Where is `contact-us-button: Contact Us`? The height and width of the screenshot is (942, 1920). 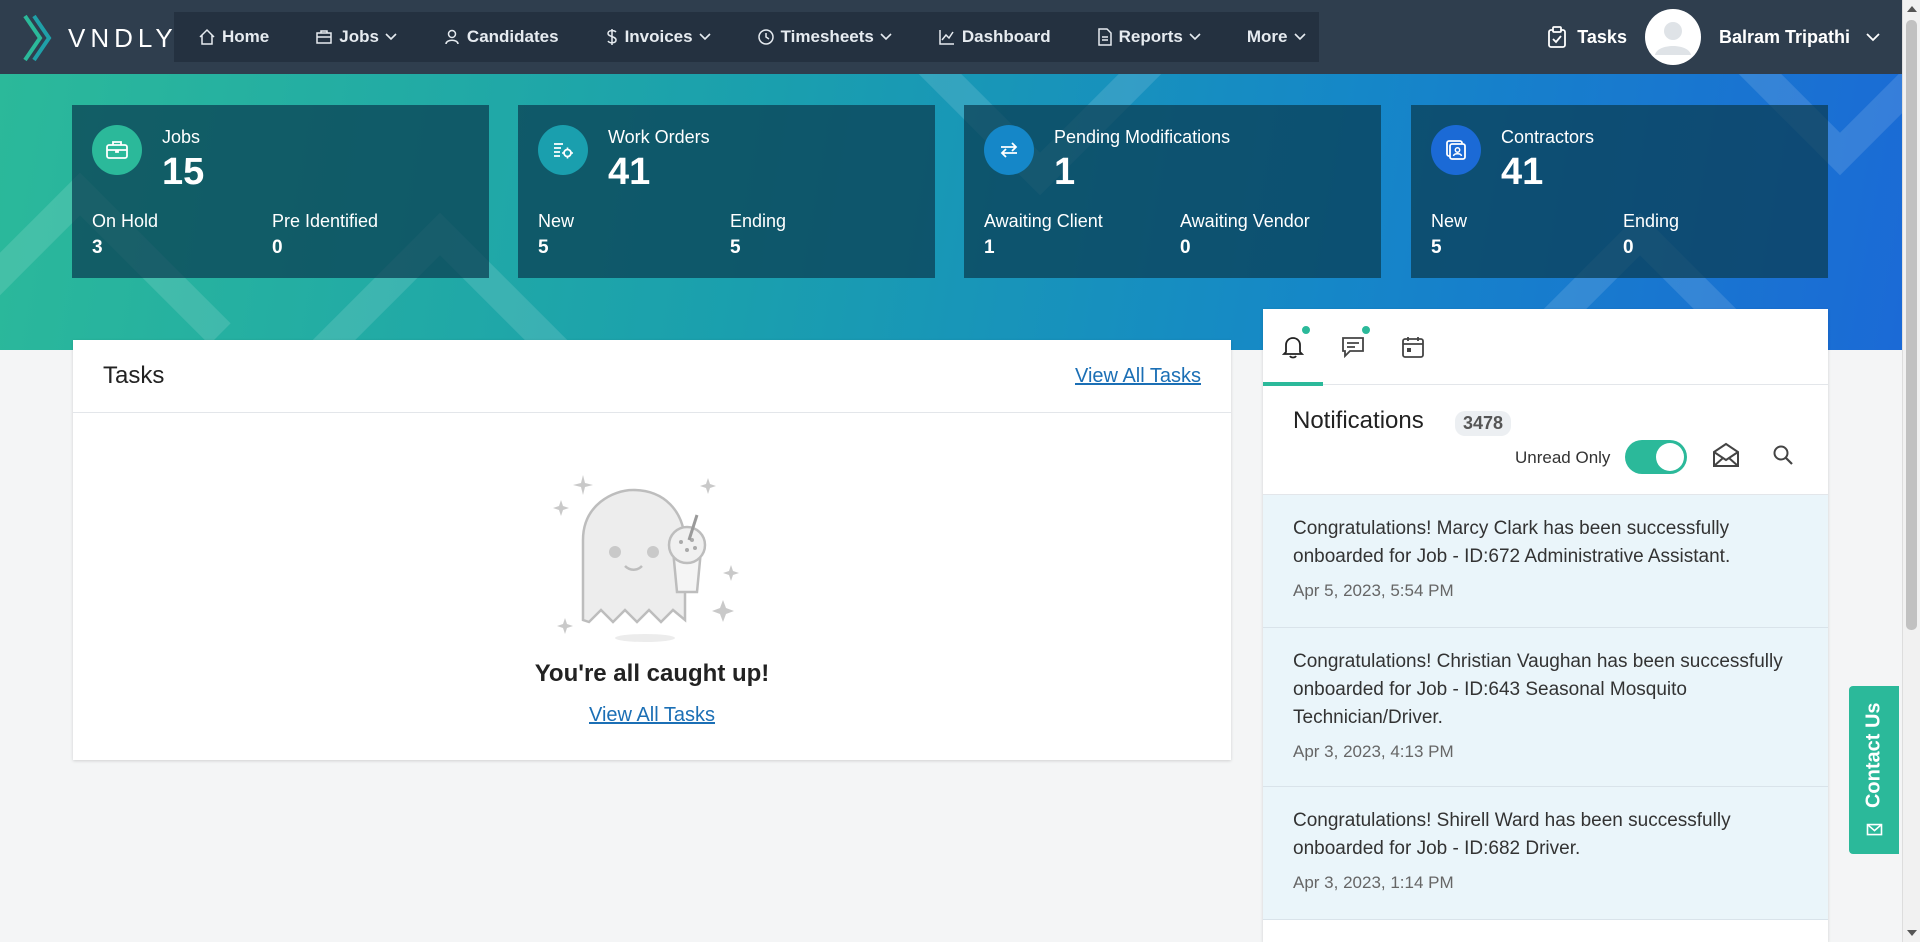
contact-us-button: Contact Us is located at coordinates (1874, 770).